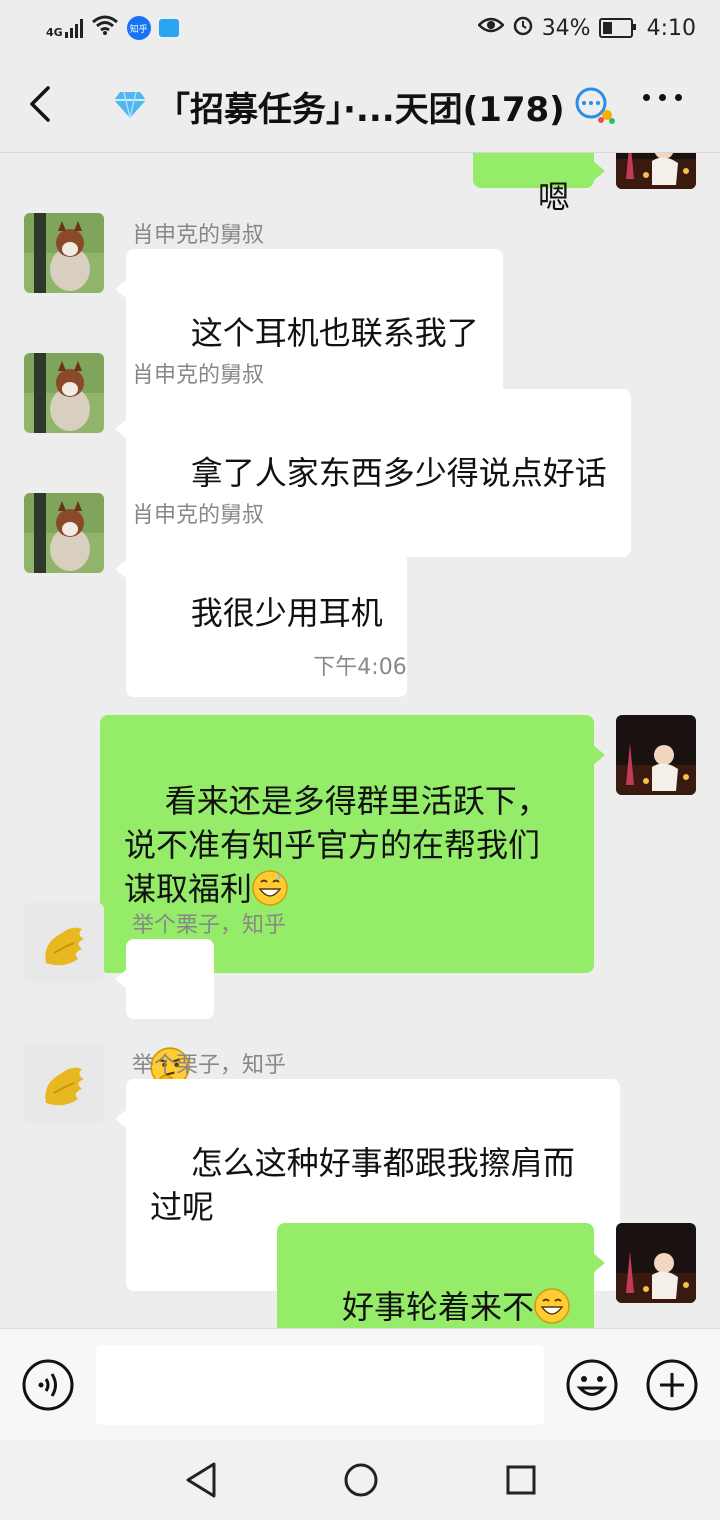 The height and width of the screenshot is (1520, 720). I want to click on message-input, so click(320, 1385).